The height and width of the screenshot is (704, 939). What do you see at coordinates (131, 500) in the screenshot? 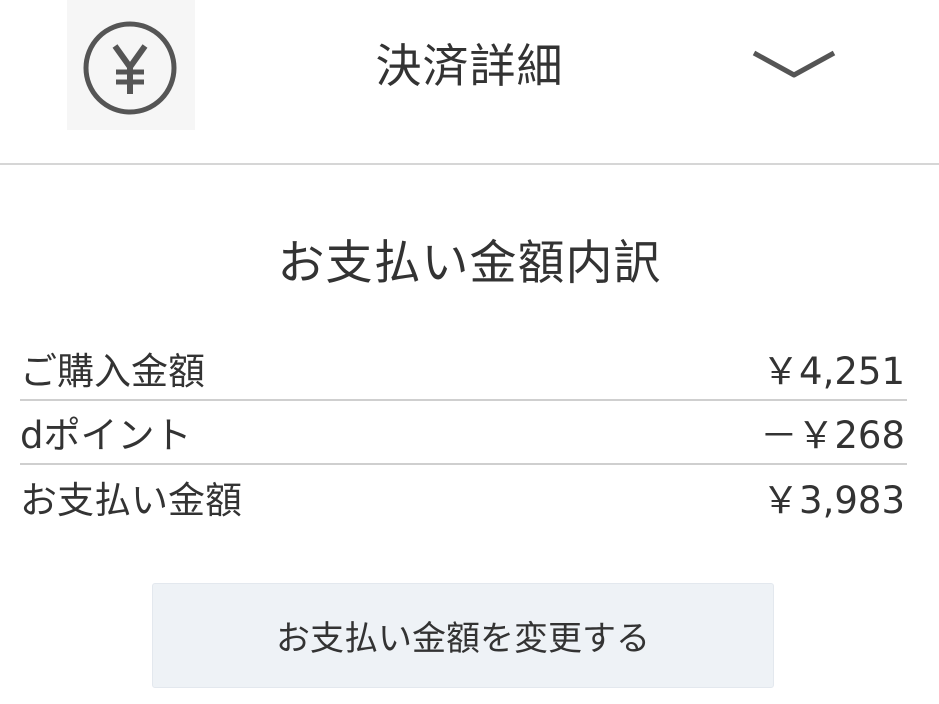
I see `row-label: お支払い金額` at bounding box center [131, 500].